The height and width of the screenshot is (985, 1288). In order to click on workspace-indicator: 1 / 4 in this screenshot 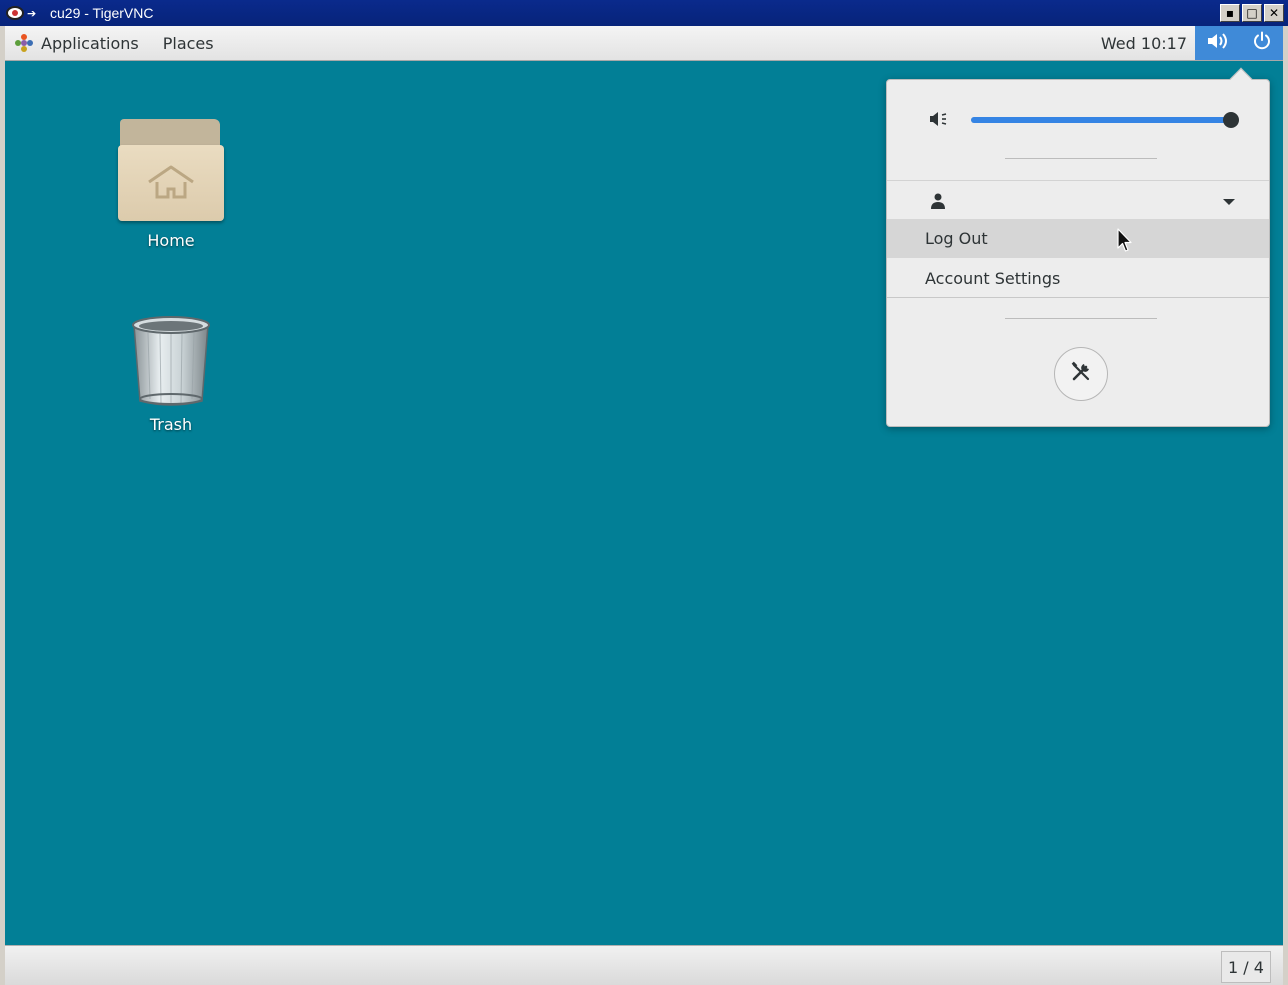, I will do `click(1246, 967)`.